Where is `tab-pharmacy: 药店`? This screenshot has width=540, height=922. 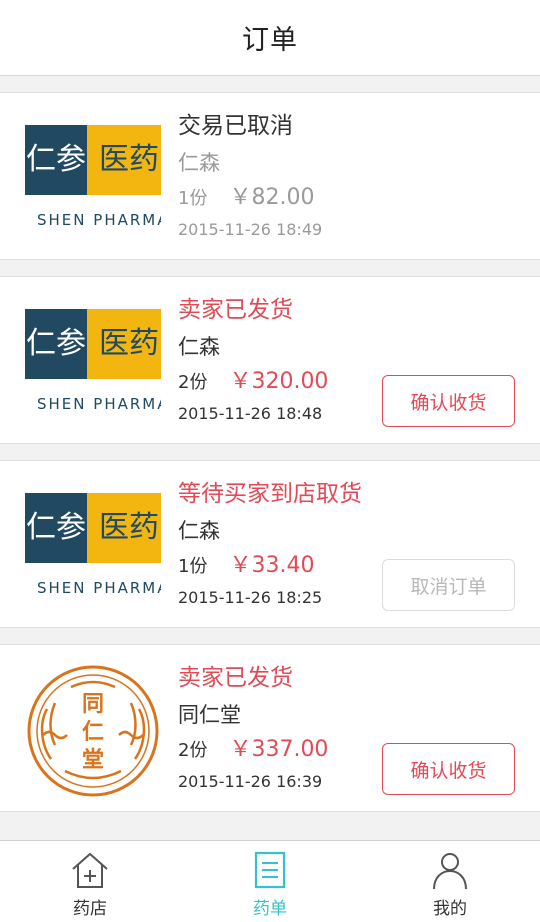
tab-pharmacy: 药店 is located at coordinates (90, 881).